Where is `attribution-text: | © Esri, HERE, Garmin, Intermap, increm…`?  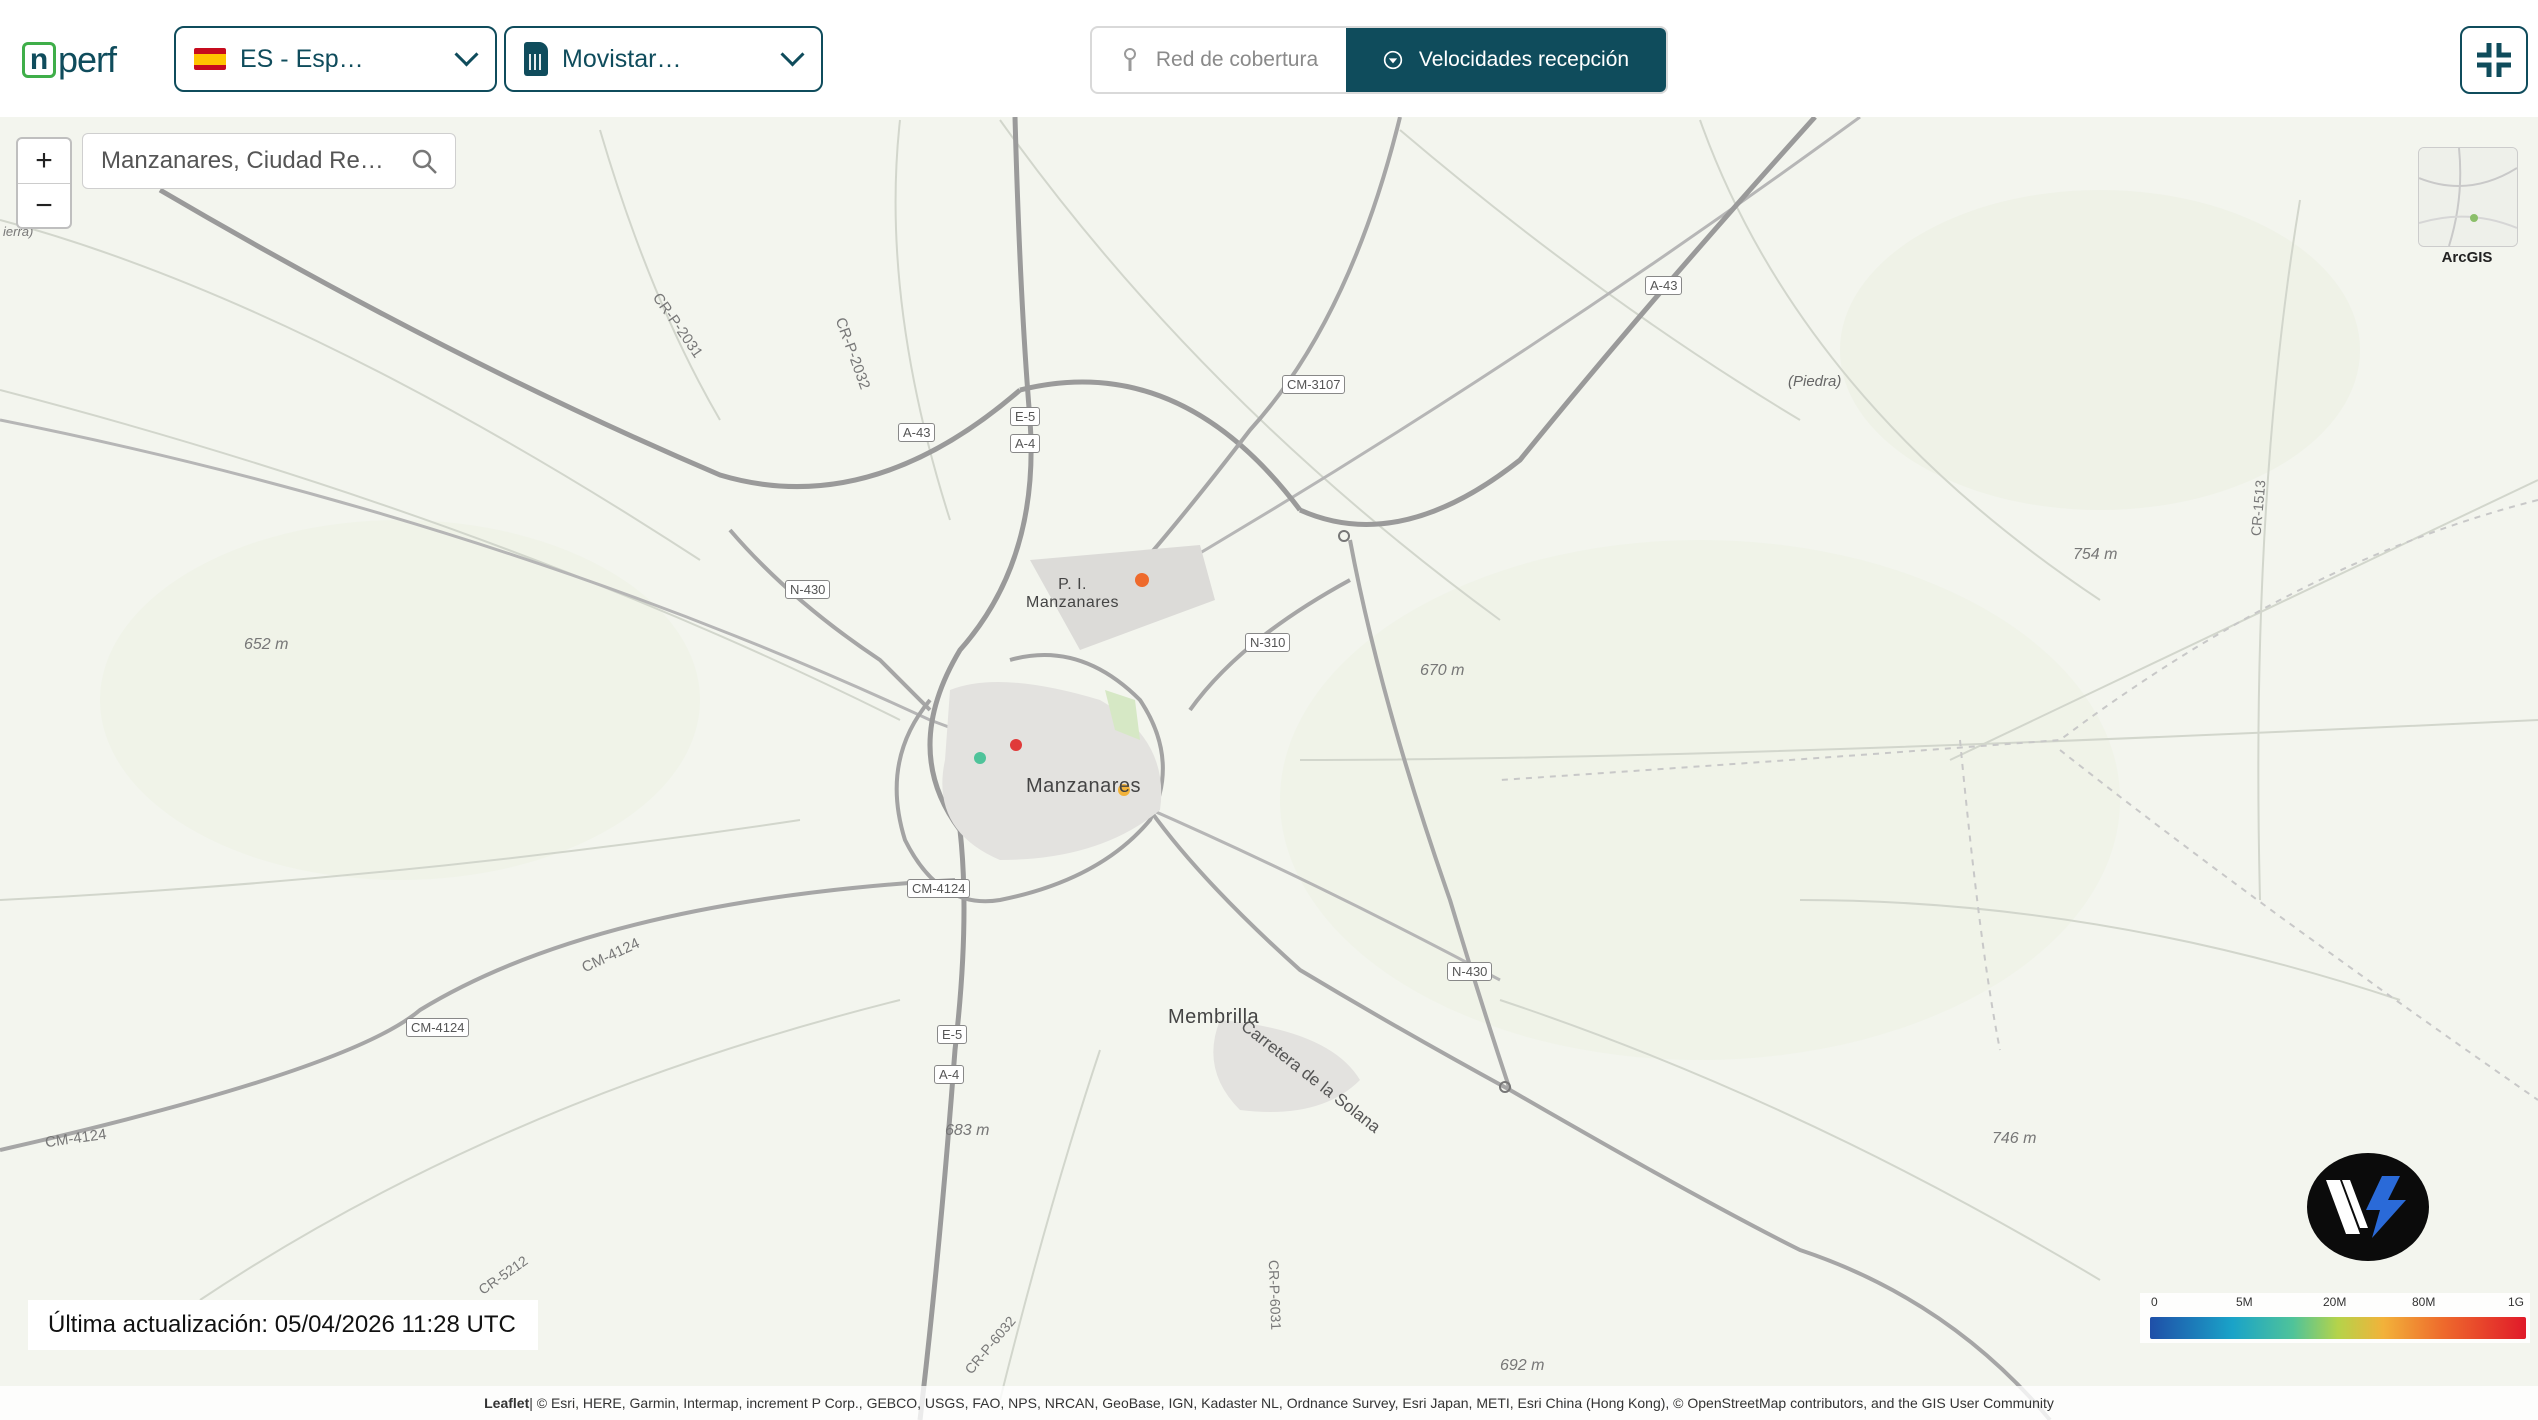
attribution-text: | © Esri, HERE, Garmin, Intermap, increm… is located at coordinates (1291, 1403).